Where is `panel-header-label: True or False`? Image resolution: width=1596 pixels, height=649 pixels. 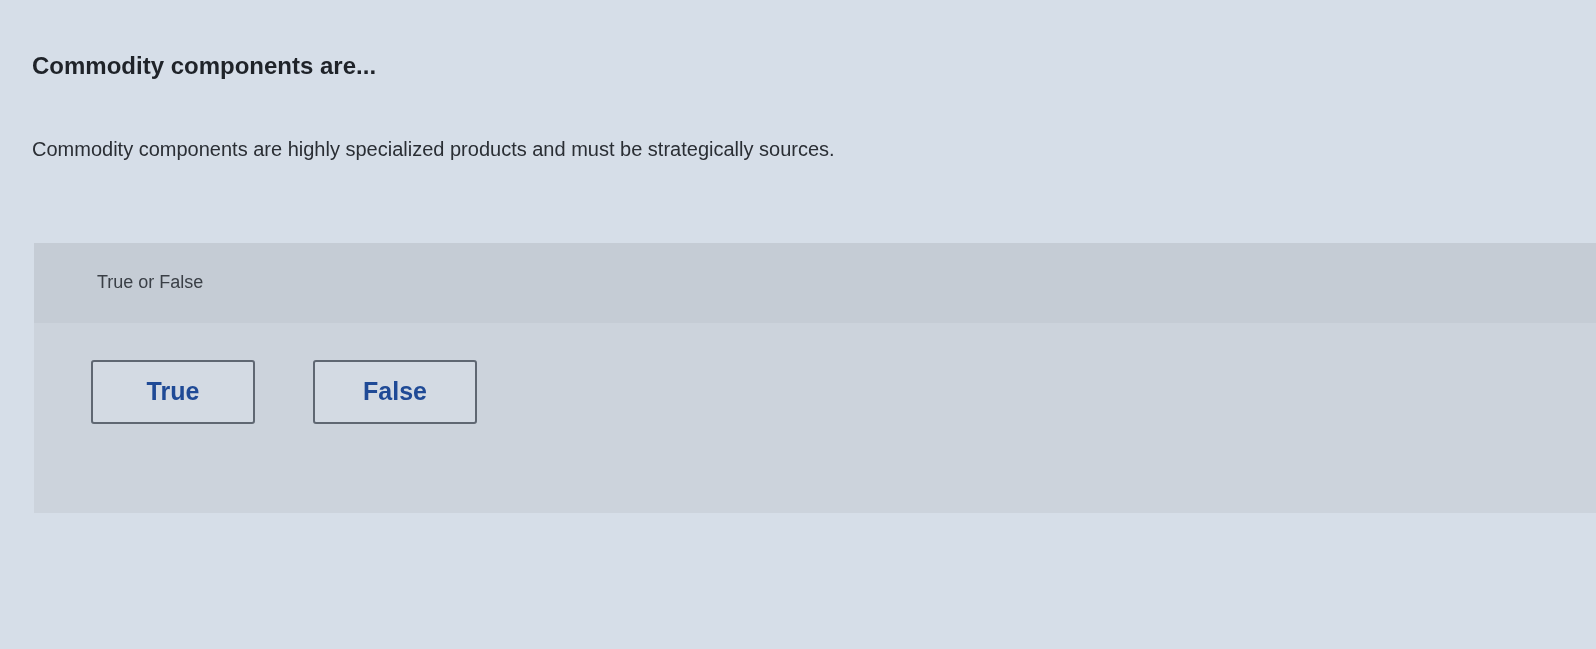
panel-header-label: True or False is located at coordinates (150, 282).